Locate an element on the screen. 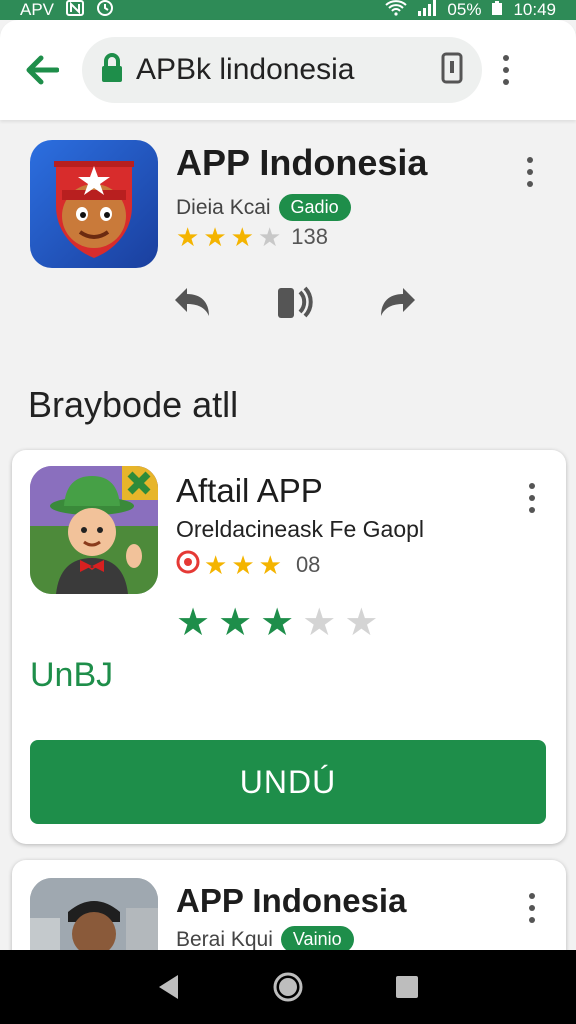 The image size is (576, 1024). system-nav-bar is located at coordinates (288, 987).